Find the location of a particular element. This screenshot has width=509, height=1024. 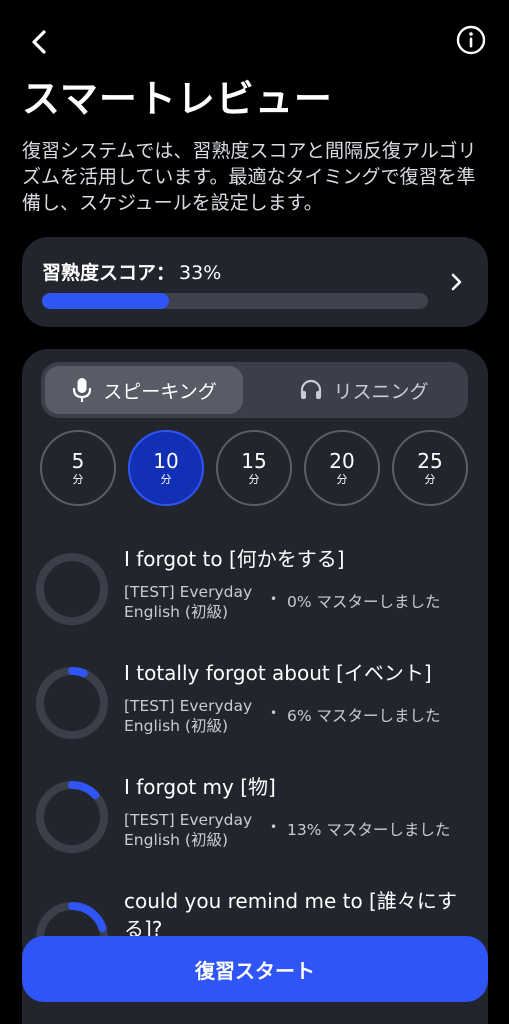

review-item-title: could you remind me to [誰々にする]? is located at coordinates (291, 915).